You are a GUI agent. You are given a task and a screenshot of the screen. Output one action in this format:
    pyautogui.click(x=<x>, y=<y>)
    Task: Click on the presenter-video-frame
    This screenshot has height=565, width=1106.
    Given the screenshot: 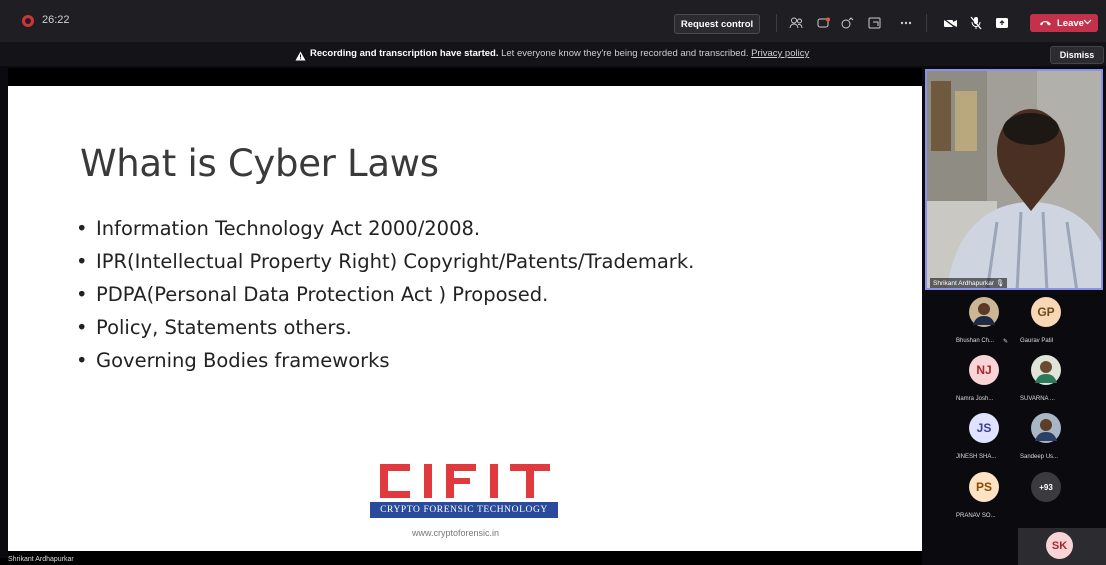 What is the action you would take?
    pyautogui.click(x=1014, y=179)
    